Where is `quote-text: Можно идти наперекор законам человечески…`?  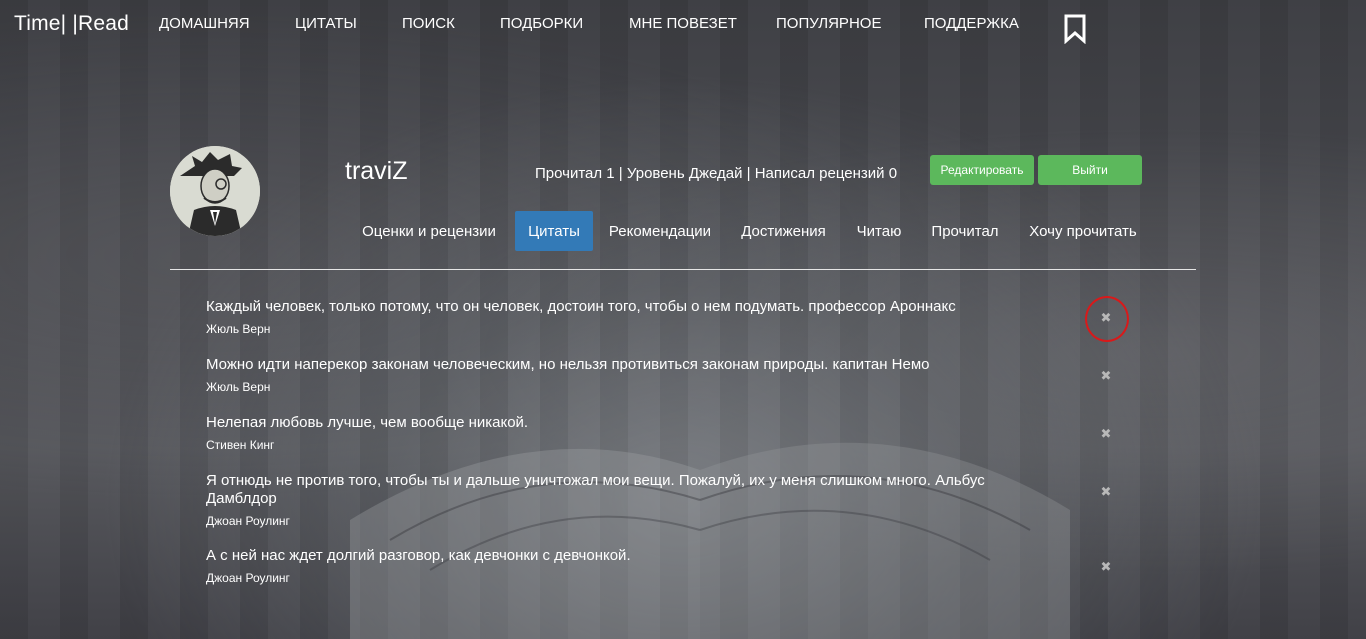
quote-text: Можно идти наперекор законам человечески… is located at coordinates (568, 364).